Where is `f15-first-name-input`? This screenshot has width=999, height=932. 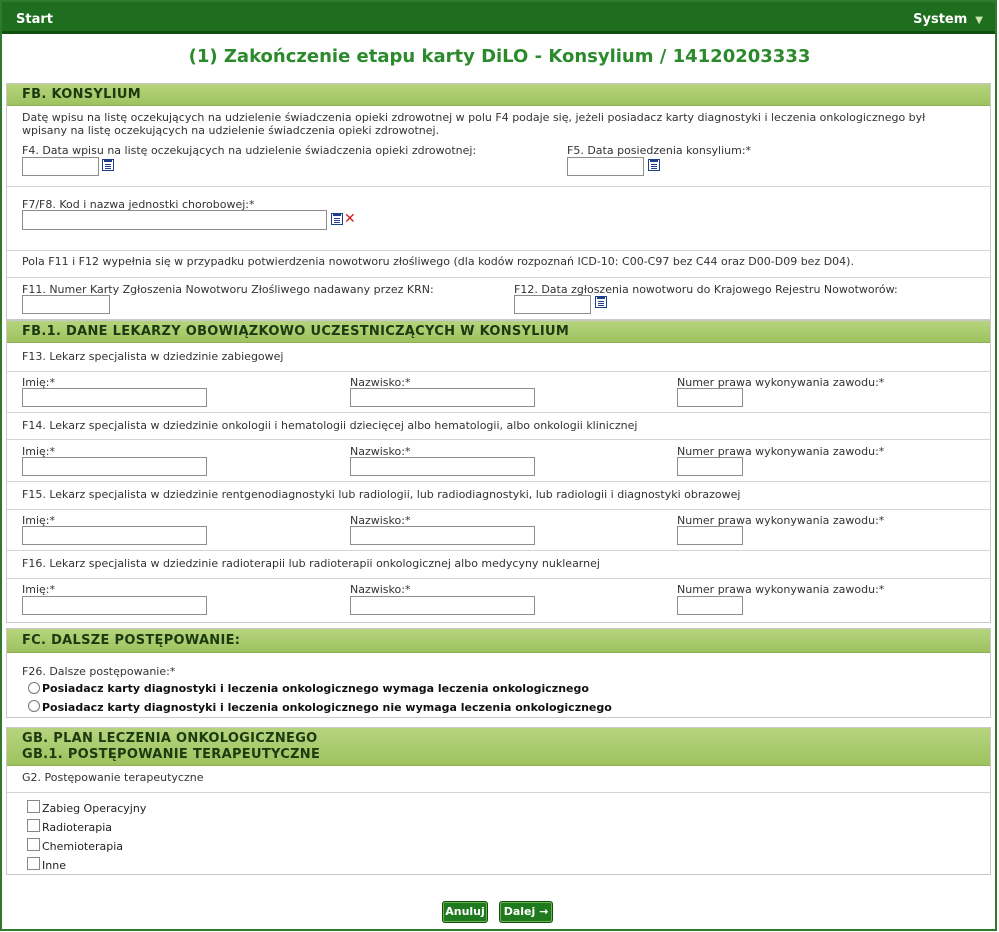 f15-first-name-input is located at coordinates (114, 535).